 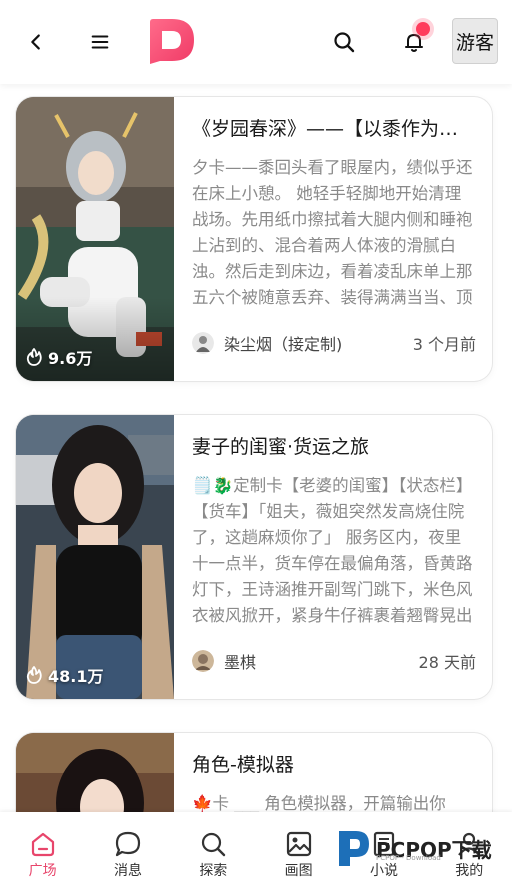 I want to click on home-icon, so click(x=42, y=844).